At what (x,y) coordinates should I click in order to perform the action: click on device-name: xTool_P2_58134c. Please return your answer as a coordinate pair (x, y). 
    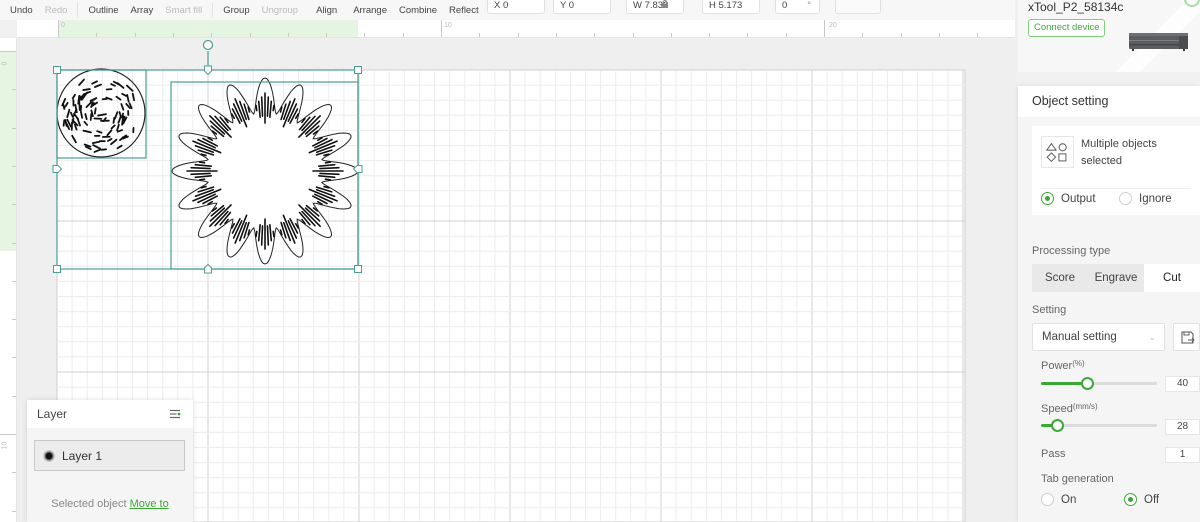
    Looking at the image, I should click on (1076, 7).